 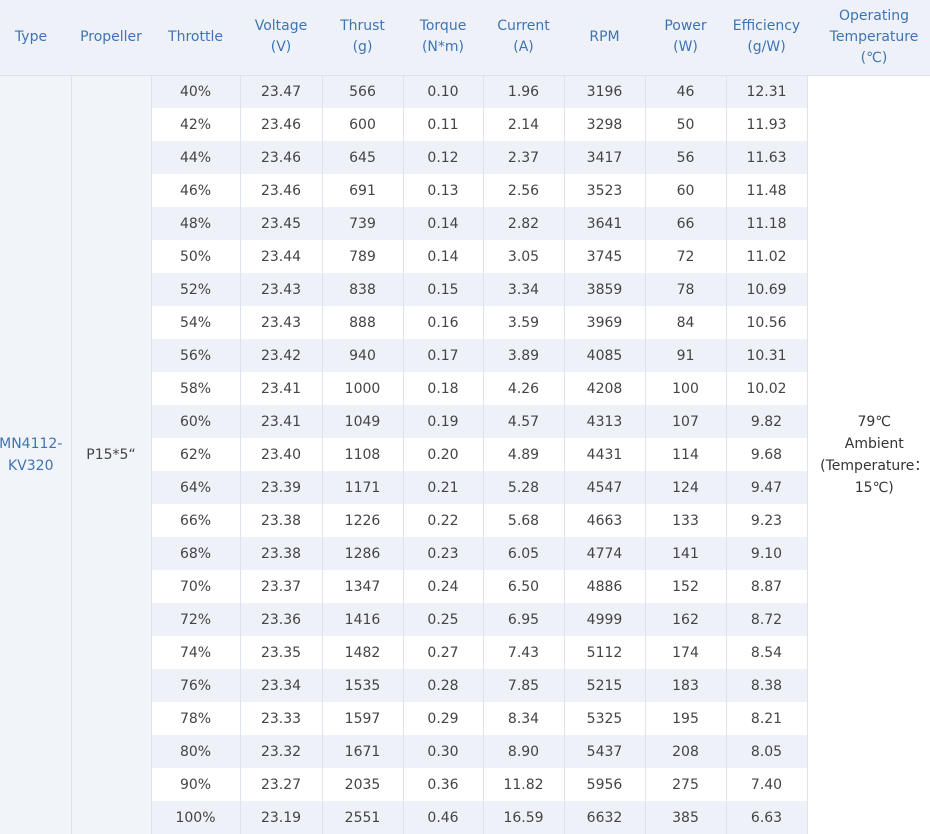 What do you see at coordinates (685, 91) in the screenshot?
I see `power-cell: 46` at bounding box center [685, 91].